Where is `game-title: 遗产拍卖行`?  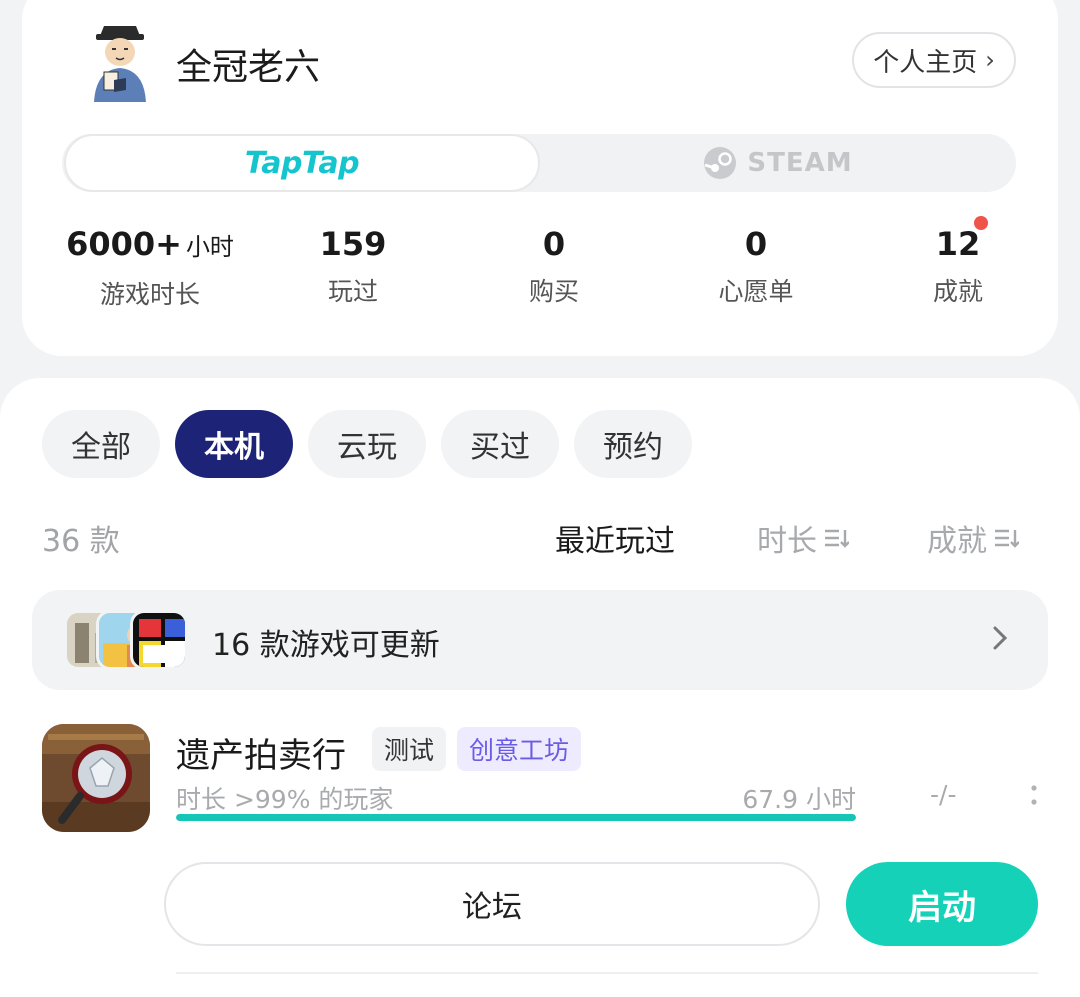
game-title: 遗产拍卖行 is located at coordinates (261, 752).